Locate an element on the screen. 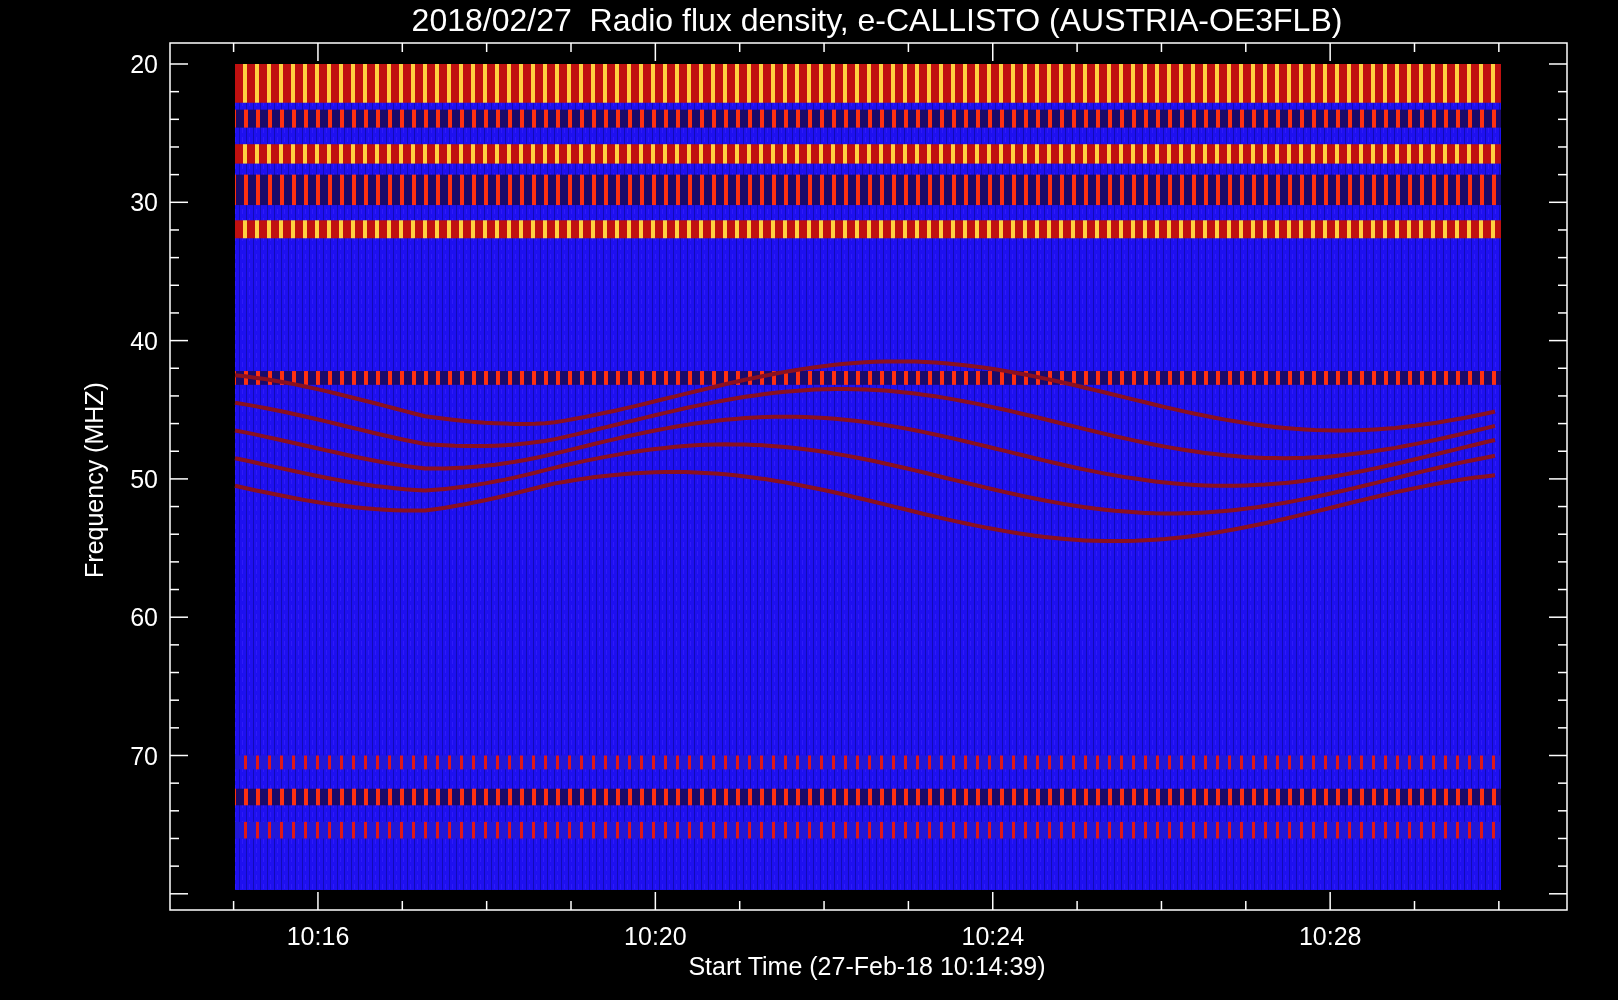 The height and width of the screenshot is (1000, 1618). x-tick-label: 10:28 is located at coordinates (1330, 936).